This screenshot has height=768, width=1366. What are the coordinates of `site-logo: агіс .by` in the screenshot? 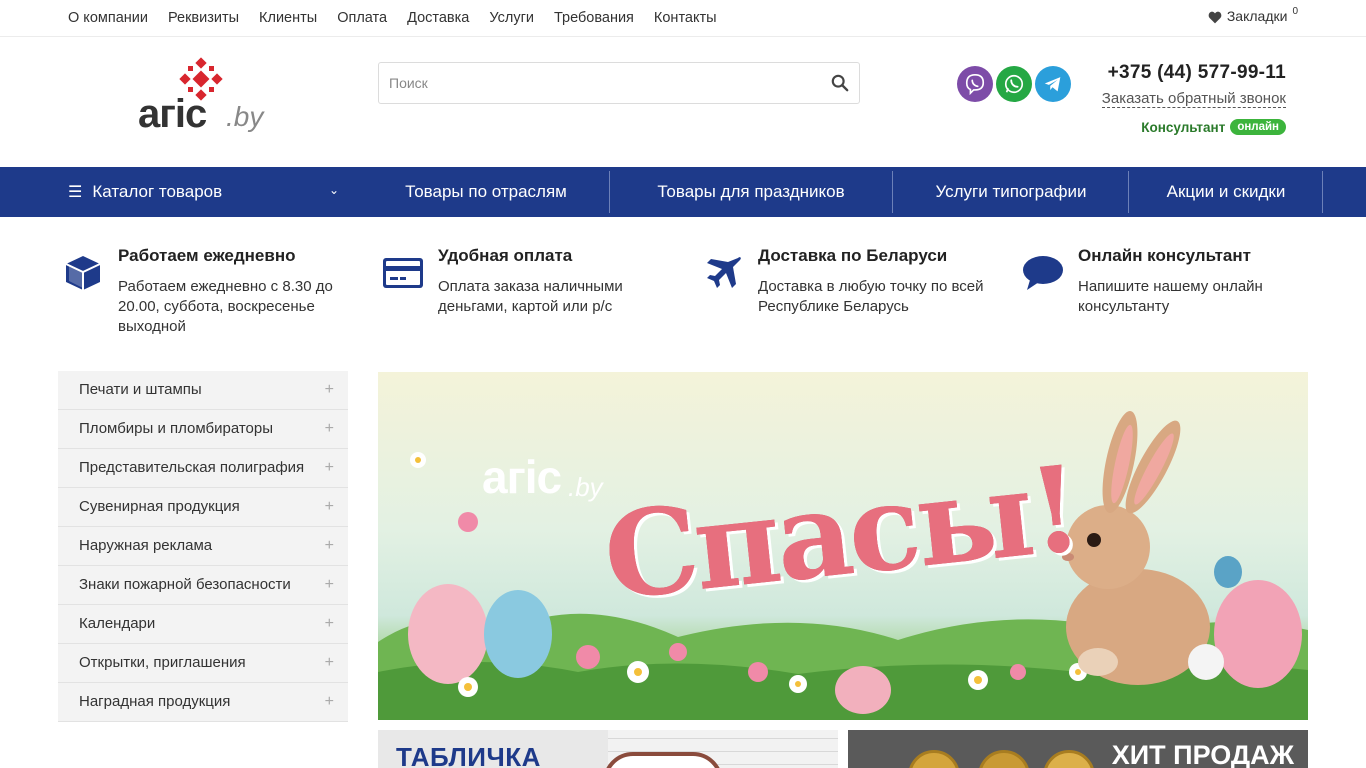 It's located at (203, 103).